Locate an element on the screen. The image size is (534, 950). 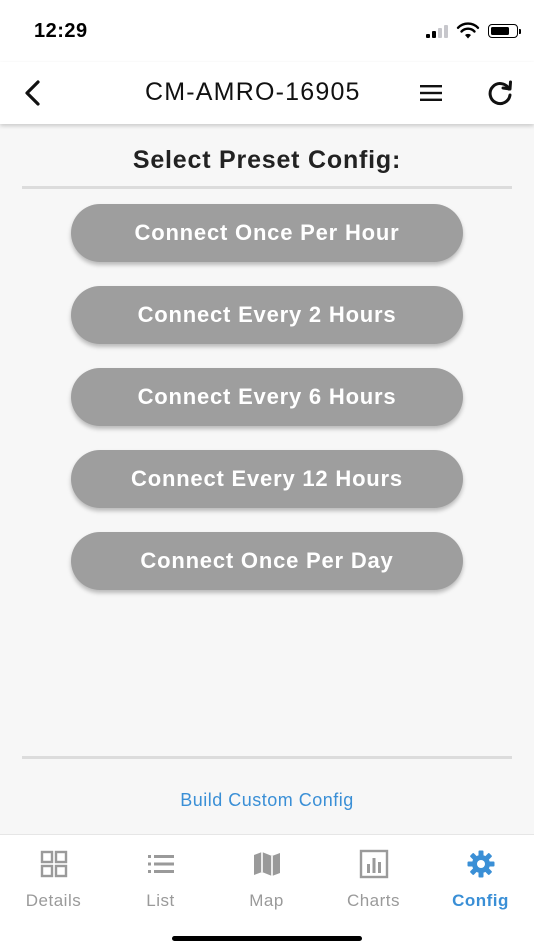
preset-once-per-day-button: Connect Once Per Day is located at coordinates (267, 561).